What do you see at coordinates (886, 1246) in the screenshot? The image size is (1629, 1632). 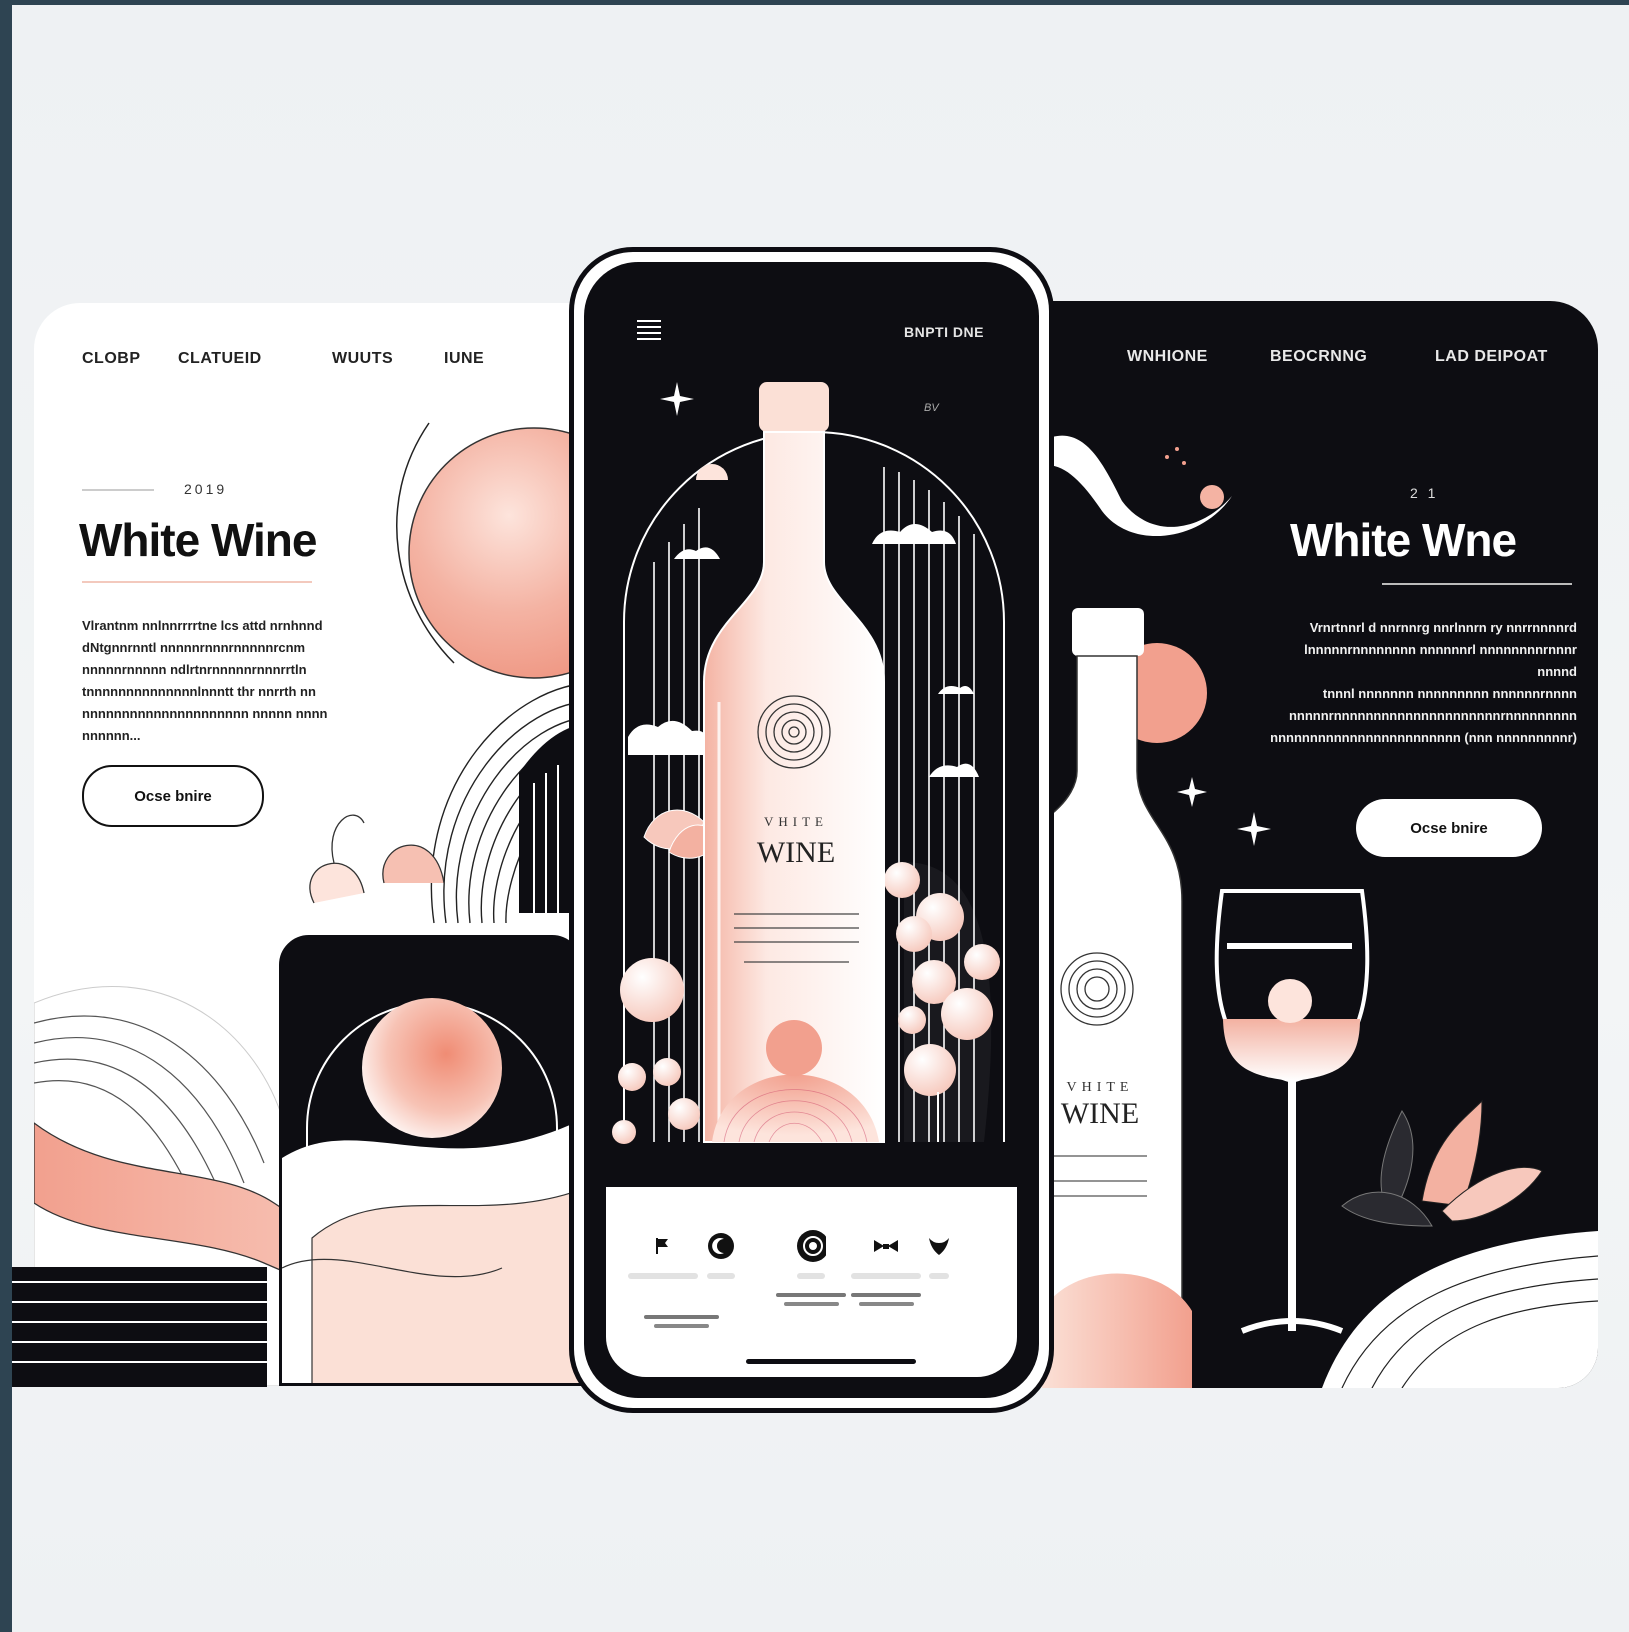 I see `bow-icon` at bounding box center [886, 1246].